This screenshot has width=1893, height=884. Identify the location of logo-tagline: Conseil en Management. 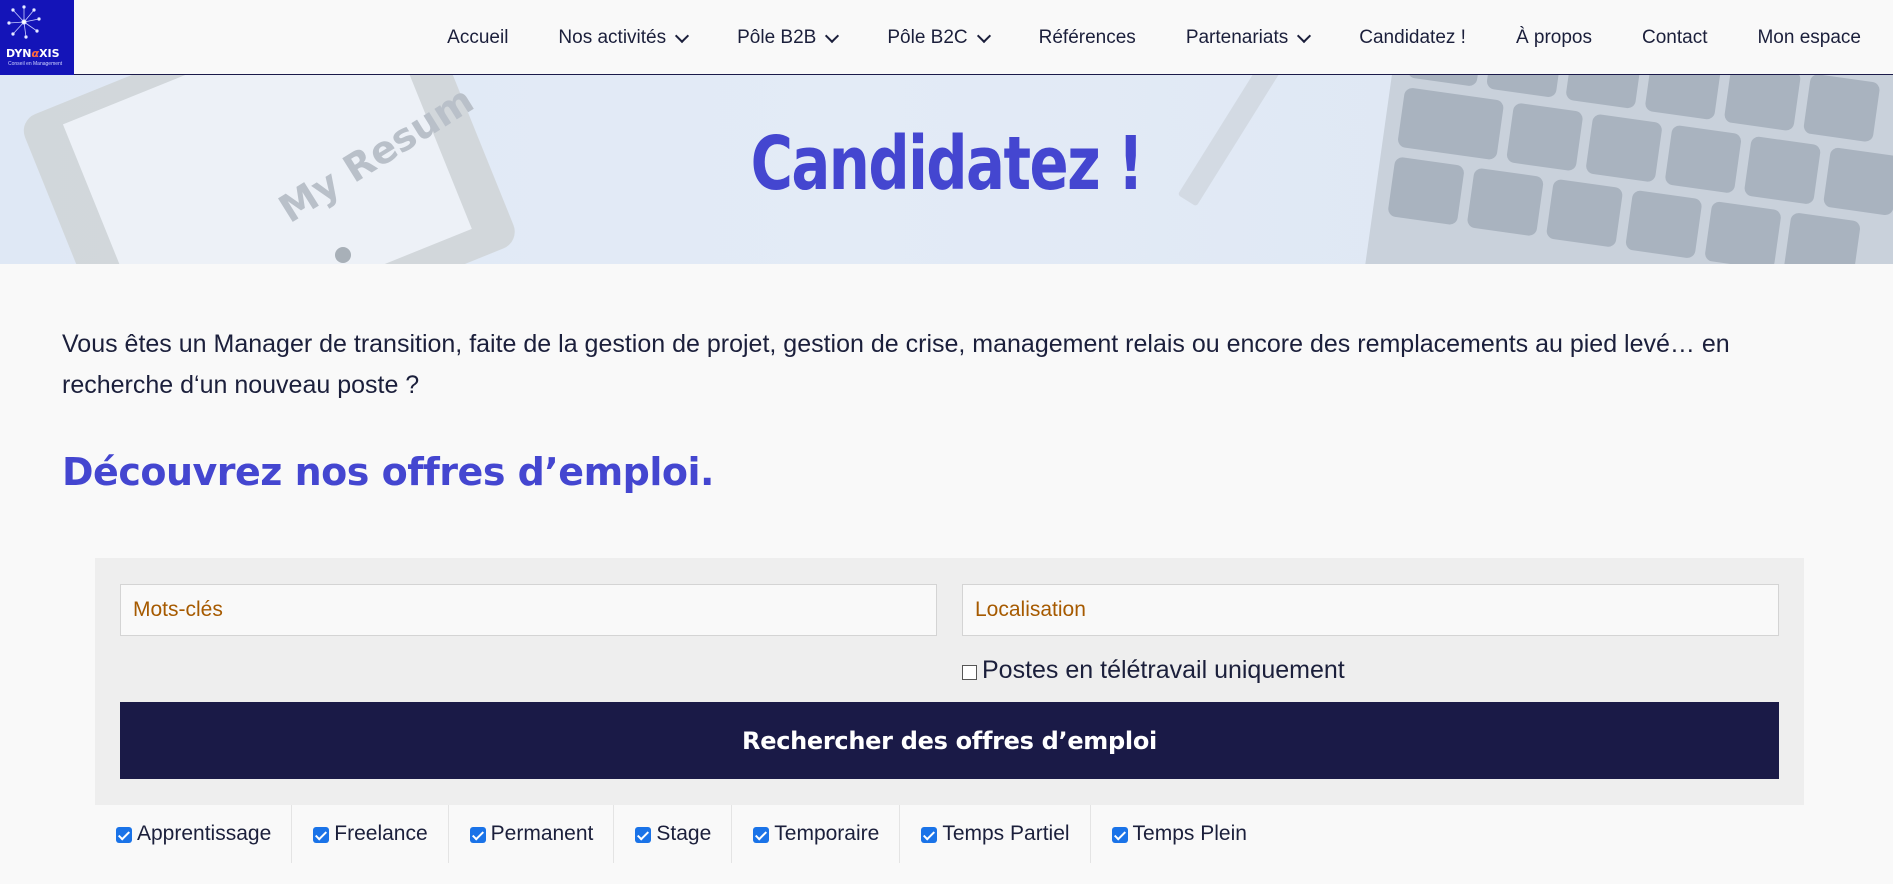
(35, 64).